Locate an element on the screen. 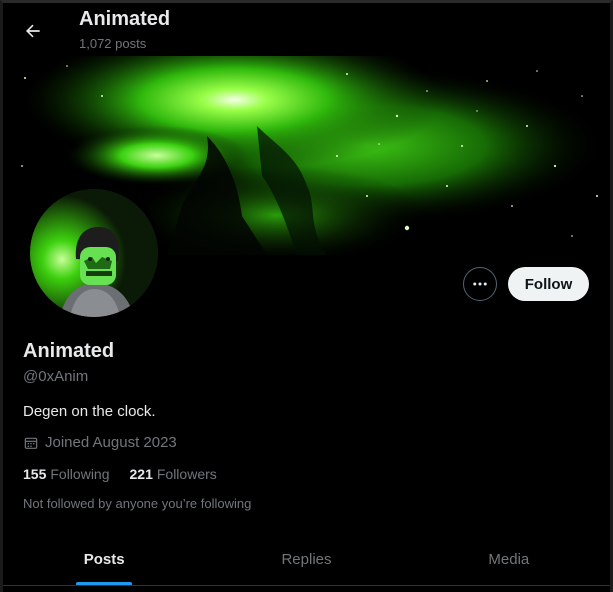 This screenshot has width=613, height=592. header-title: Animated is located at coordinates (125, 19).